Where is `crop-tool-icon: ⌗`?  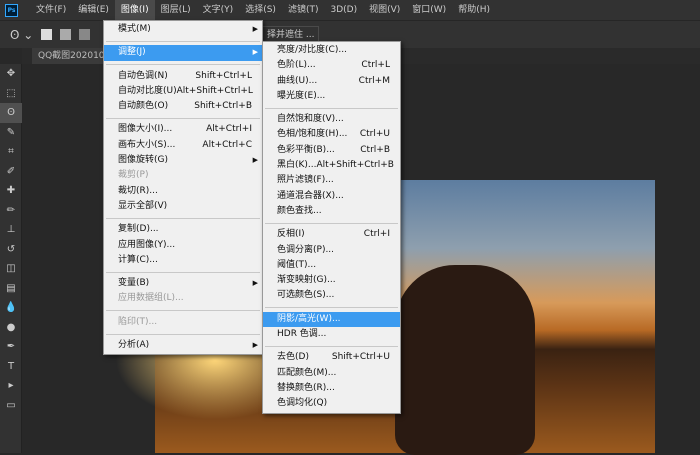 crop-tool-icon: ⌗ is located at coordinates (11, 152).